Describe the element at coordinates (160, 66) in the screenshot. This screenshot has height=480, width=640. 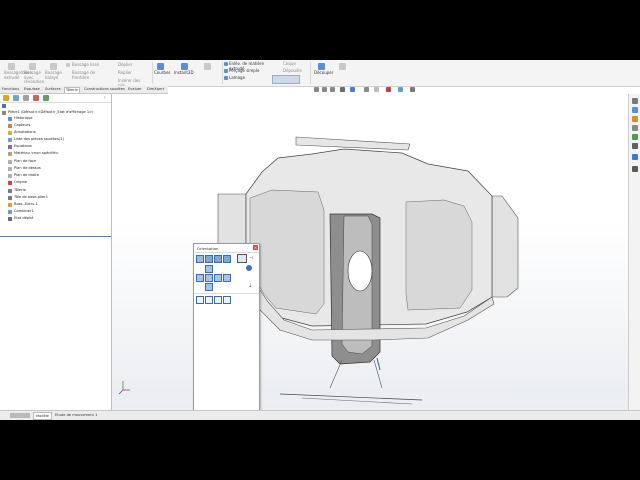
I see `curves-icon` at that location.